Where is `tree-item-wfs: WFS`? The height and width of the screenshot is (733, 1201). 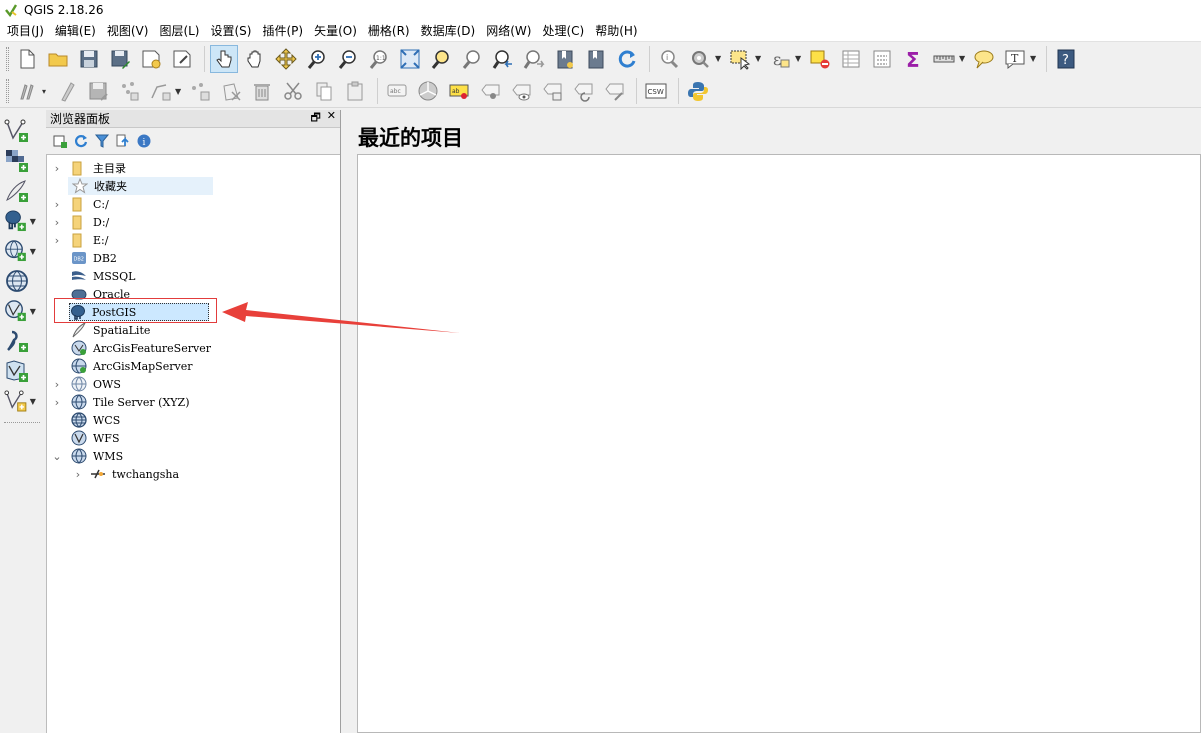 tree-item-wfs: WFS is located at coordinates (193, 438).